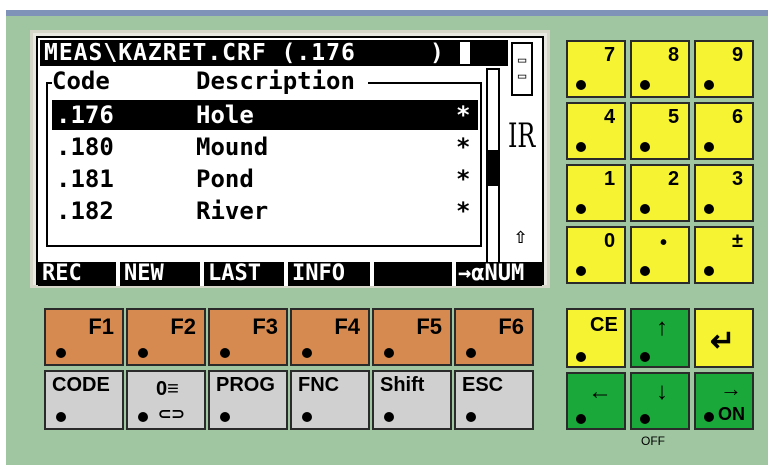 Image resolution: width=774 pixels, height=471 pixels. I want to click on key-label: CODE, so click(81, 385).